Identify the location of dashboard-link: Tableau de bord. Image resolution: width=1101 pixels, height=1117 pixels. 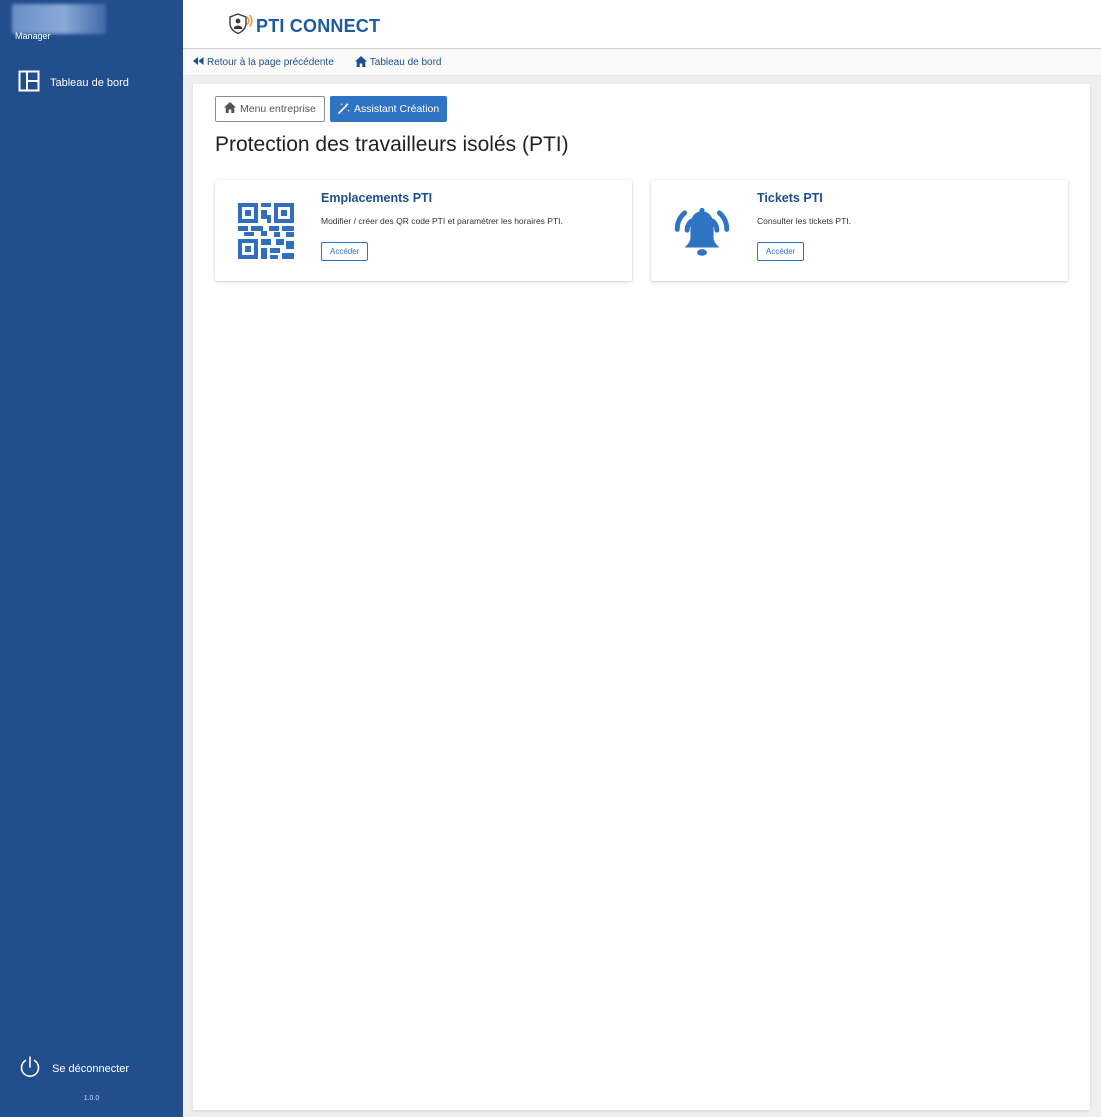
(398, 62).